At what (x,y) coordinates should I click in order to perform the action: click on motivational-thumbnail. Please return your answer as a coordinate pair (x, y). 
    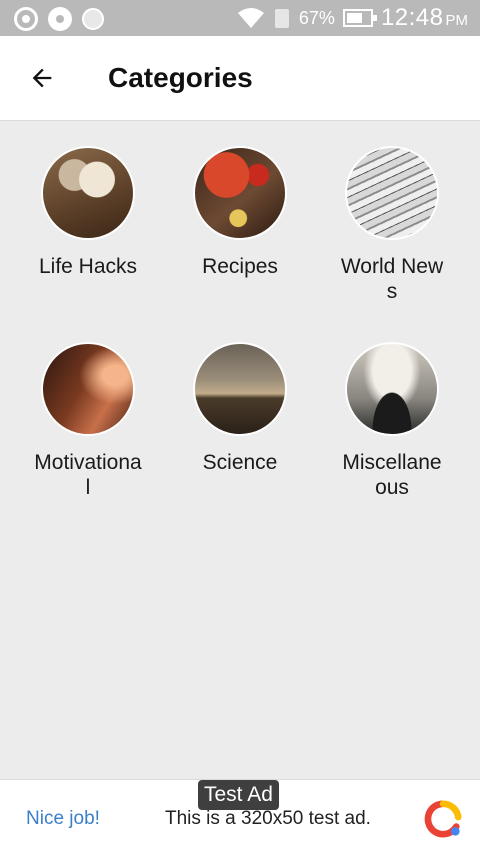
    Looking at the image, I should click on (88, 389).